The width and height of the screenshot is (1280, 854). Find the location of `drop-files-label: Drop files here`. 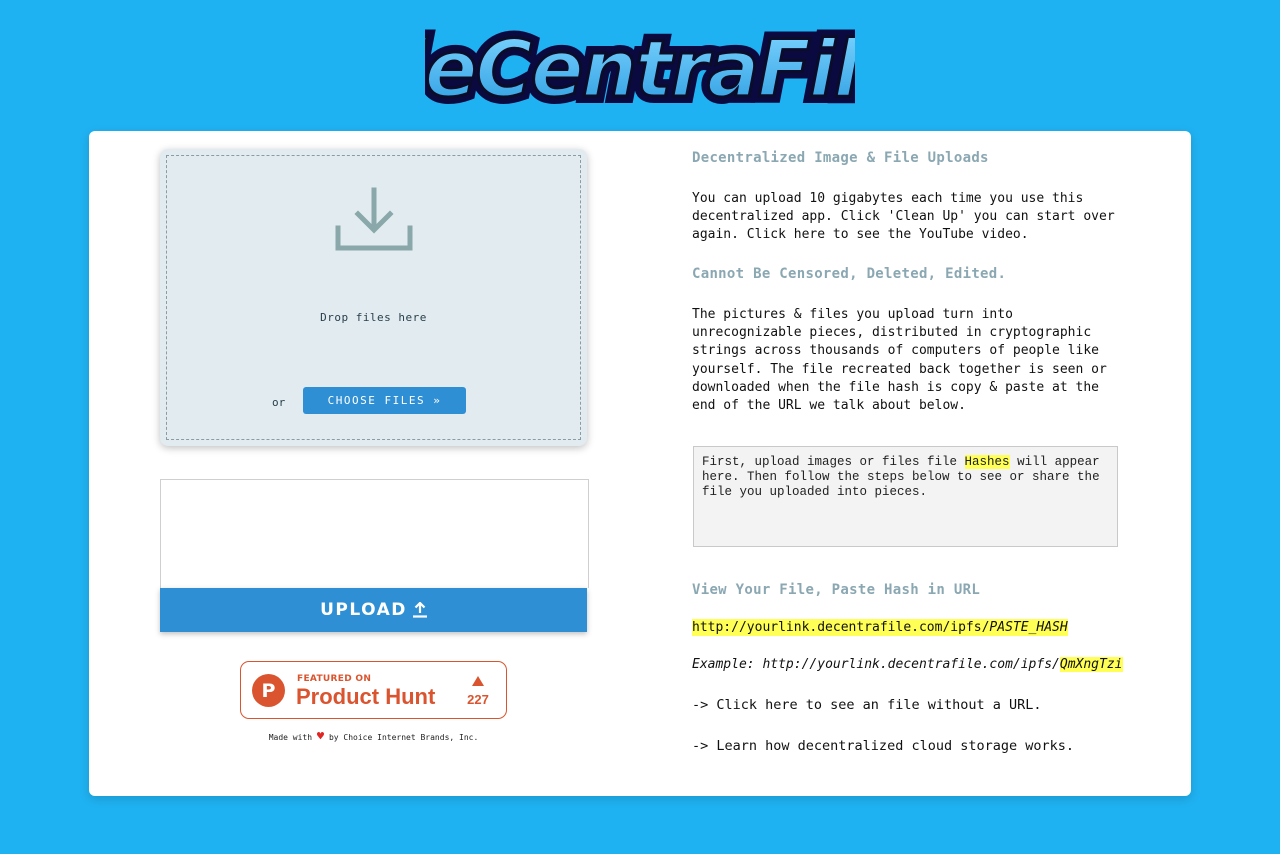

drop-files-label: Drop files here is located at coordinates (373, 317).